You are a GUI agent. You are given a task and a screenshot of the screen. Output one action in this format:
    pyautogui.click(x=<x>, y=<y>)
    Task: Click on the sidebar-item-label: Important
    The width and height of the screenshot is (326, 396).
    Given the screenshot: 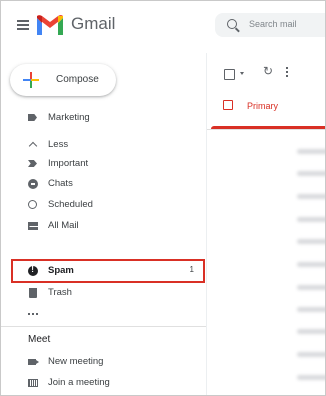 What is the action you would take?
    pyautogui.click(x=68, y=163)
    